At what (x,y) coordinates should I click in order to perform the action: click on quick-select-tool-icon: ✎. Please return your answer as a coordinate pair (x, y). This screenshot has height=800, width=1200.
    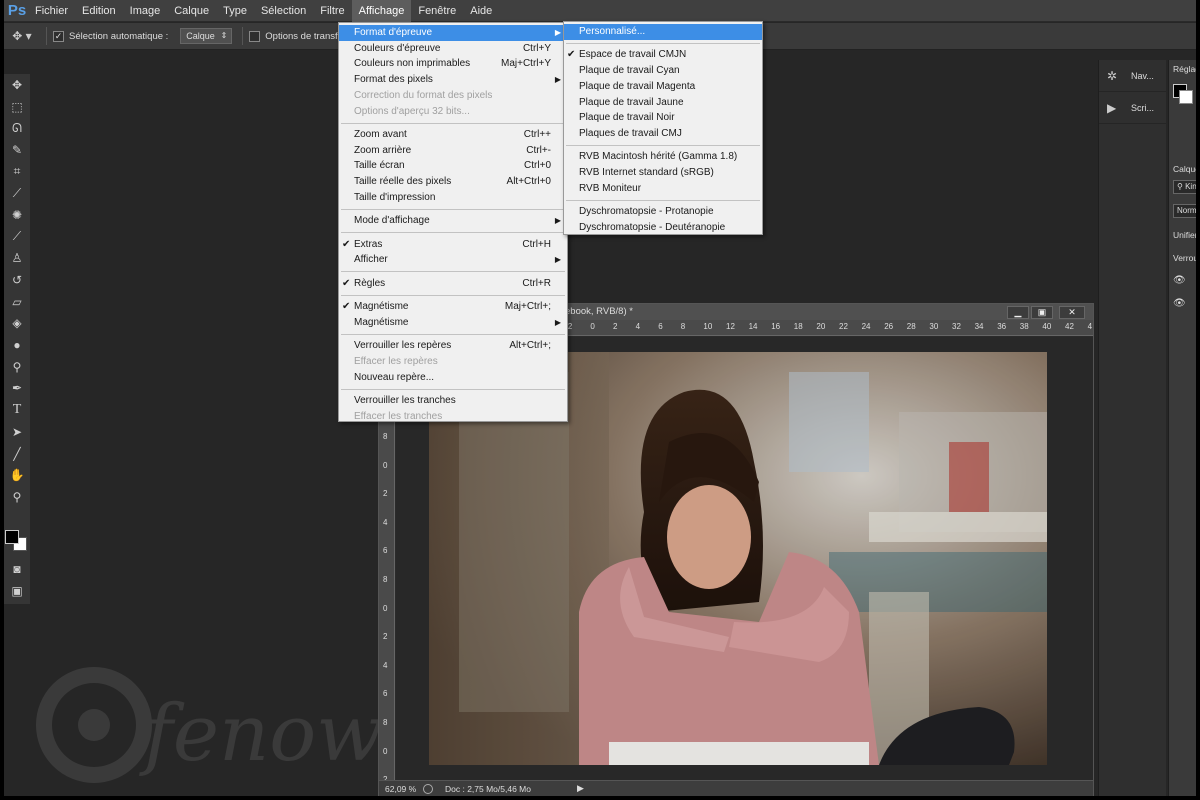
    Looking at the image, I should click on (17, 150).